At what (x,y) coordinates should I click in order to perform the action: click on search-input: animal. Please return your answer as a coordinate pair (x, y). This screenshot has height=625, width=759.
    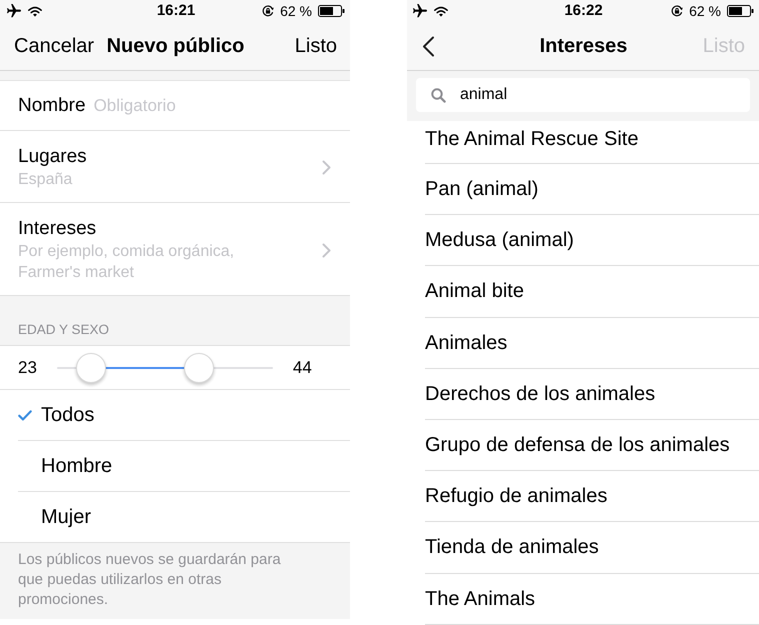
    Looking at the image, I should click on (600, 95).